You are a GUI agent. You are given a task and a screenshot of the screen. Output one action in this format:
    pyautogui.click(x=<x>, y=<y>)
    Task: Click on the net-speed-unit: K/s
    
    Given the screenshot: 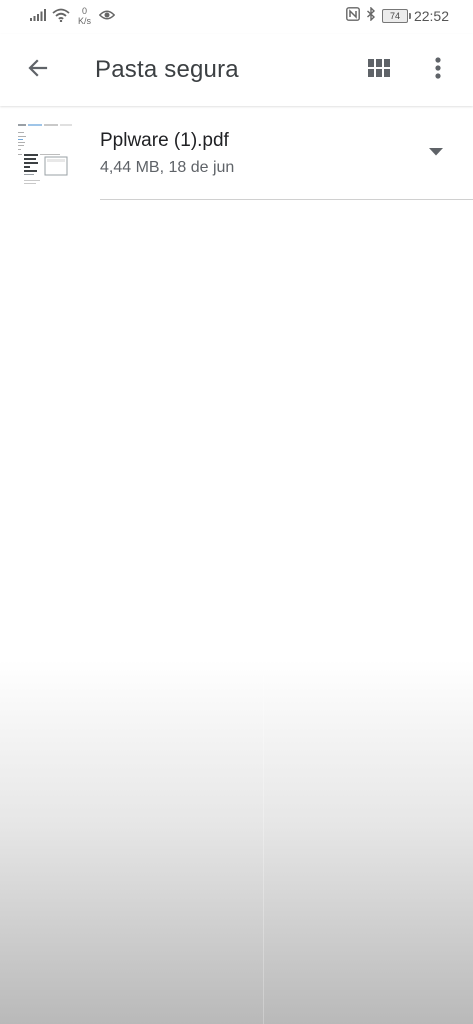 What is the action you would take?
    pyautogui.click(x=85, y=21)
    